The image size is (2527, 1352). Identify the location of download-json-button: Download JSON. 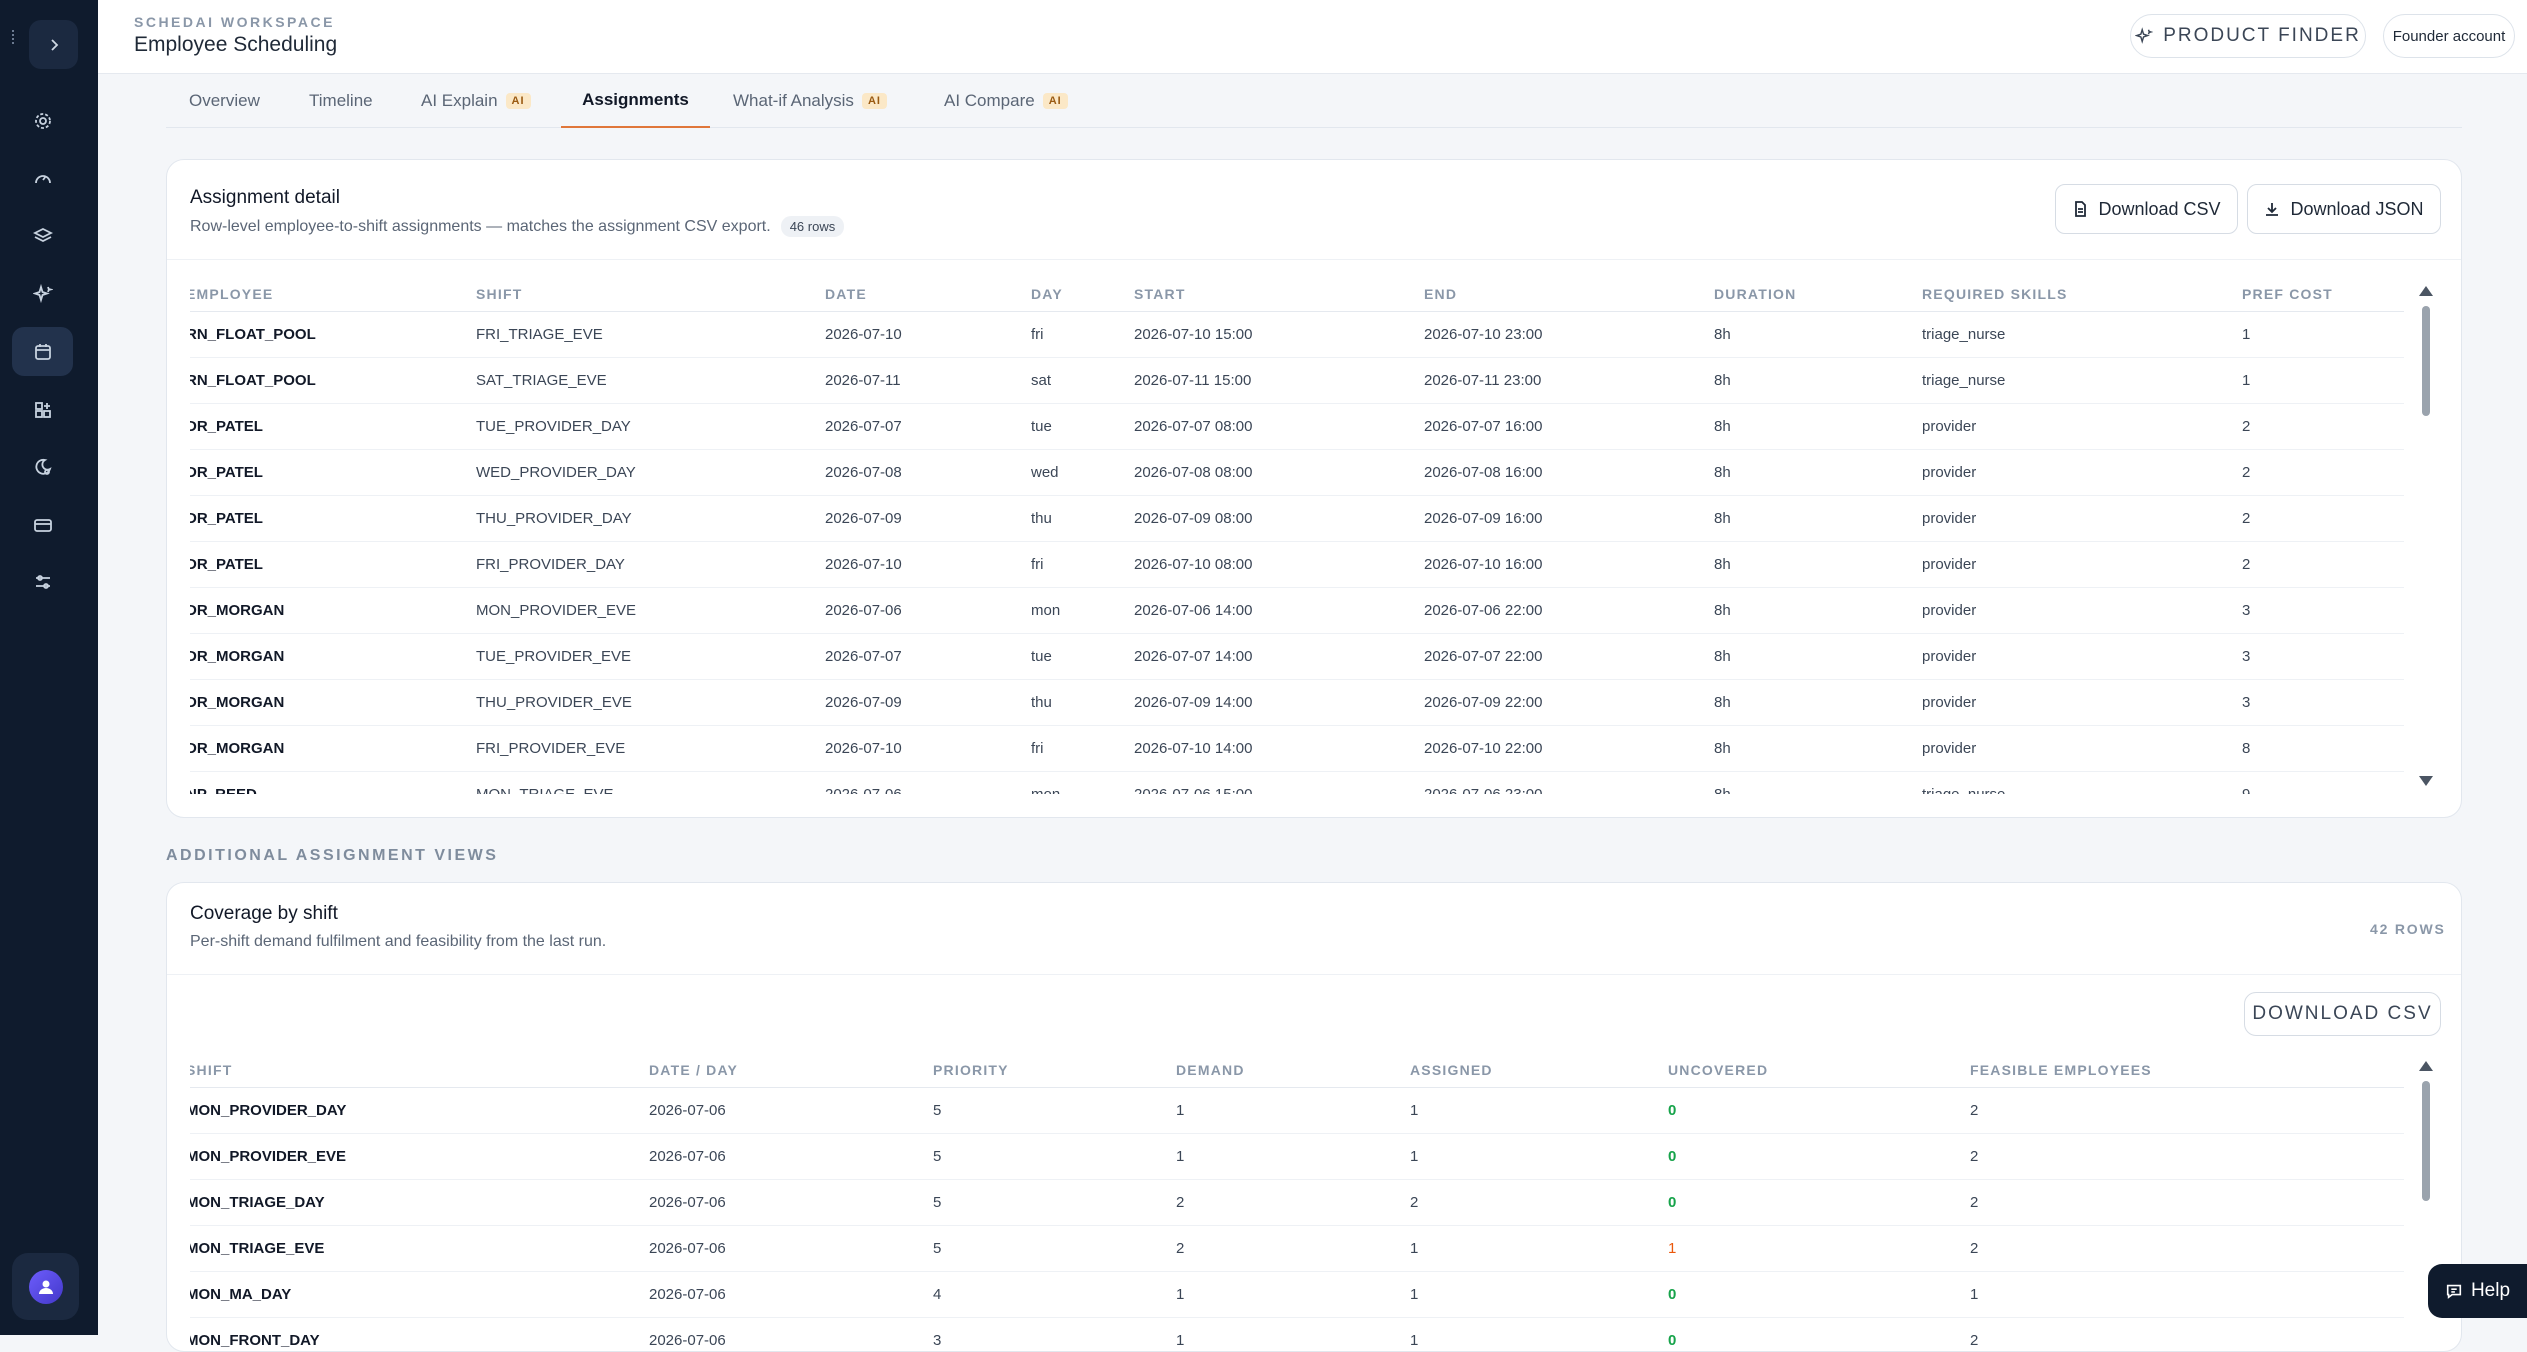
(2344, 209).